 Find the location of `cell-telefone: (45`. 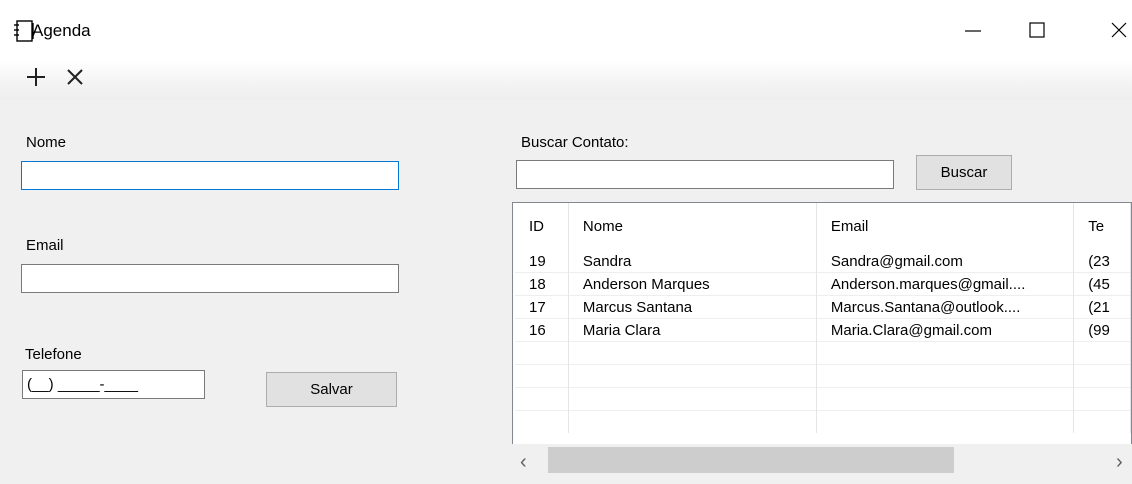

cell-telefone: (45 is located at coordinates (1102, 284).